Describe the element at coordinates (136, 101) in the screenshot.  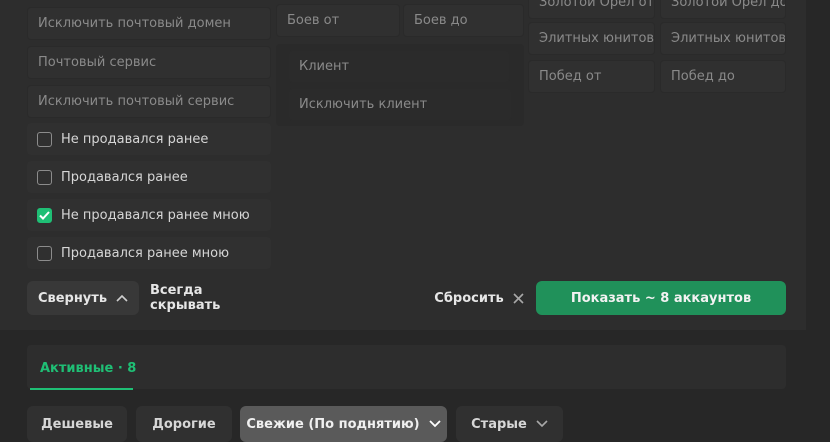
I see `exclude-mail-service-placeholder: Исключить почтовый сервис` at that location.